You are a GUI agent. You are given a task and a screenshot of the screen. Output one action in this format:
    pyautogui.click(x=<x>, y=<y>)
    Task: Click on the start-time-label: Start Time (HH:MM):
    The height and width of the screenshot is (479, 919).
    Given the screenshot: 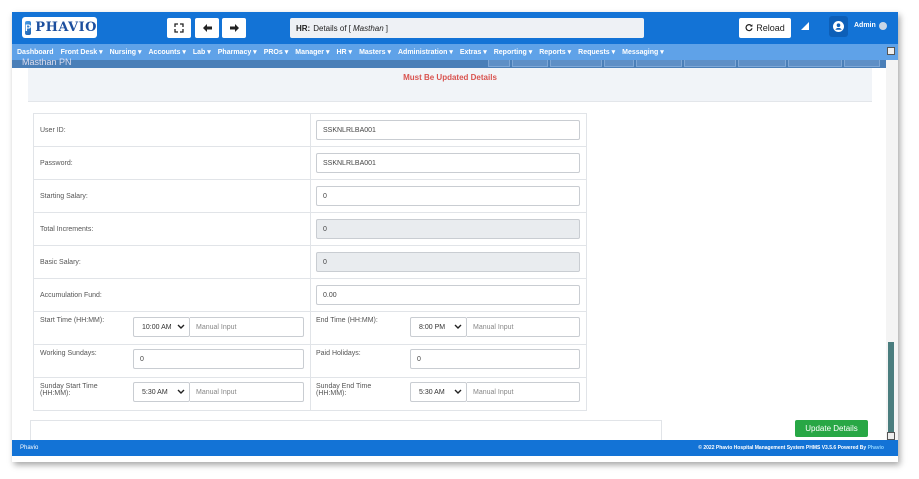 What is the action you would take?
    pyautogui.click(x=72, y=320)
    